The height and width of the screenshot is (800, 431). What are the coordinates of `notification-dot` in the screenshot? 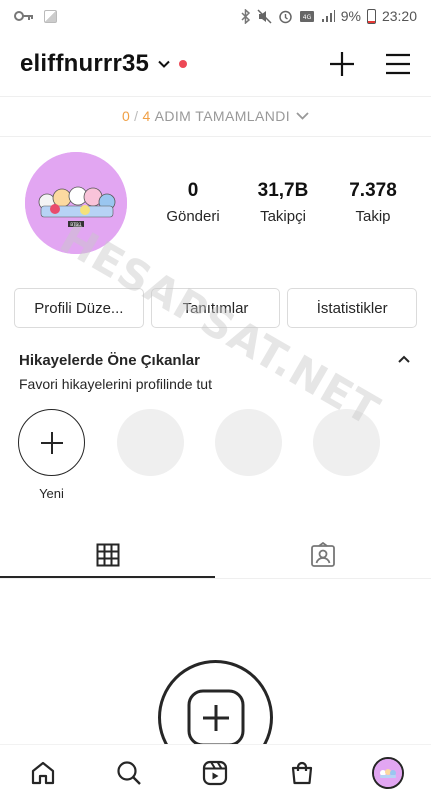 It's located at (183, 64).